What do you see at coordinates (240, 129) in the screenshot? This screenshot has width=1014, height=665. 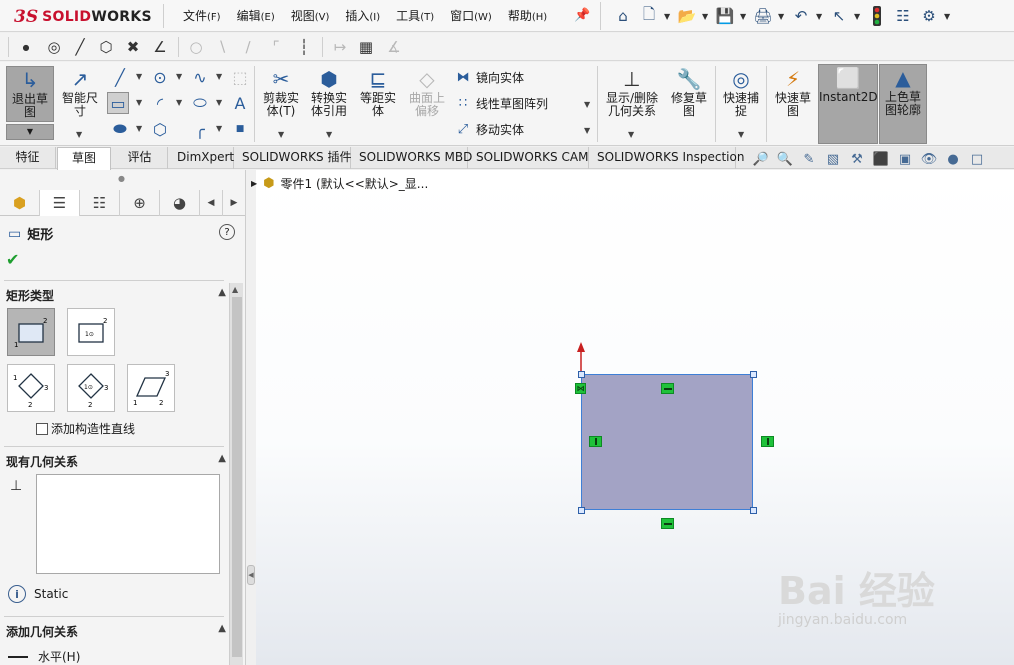 I see `point-tool-icon: ■` at bounding box center [240, 129].